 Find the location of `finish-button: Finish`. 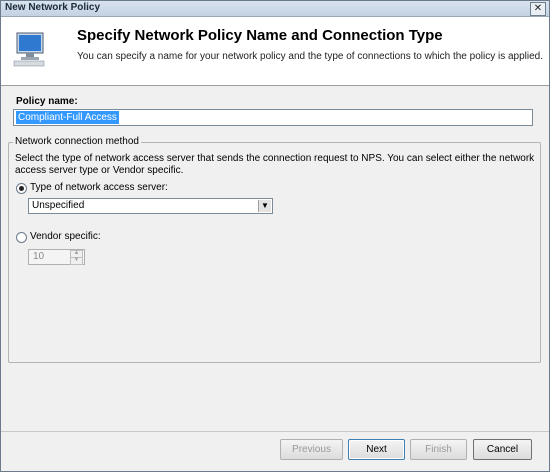

finish-button: Finish is located at coordinates (438, 449).